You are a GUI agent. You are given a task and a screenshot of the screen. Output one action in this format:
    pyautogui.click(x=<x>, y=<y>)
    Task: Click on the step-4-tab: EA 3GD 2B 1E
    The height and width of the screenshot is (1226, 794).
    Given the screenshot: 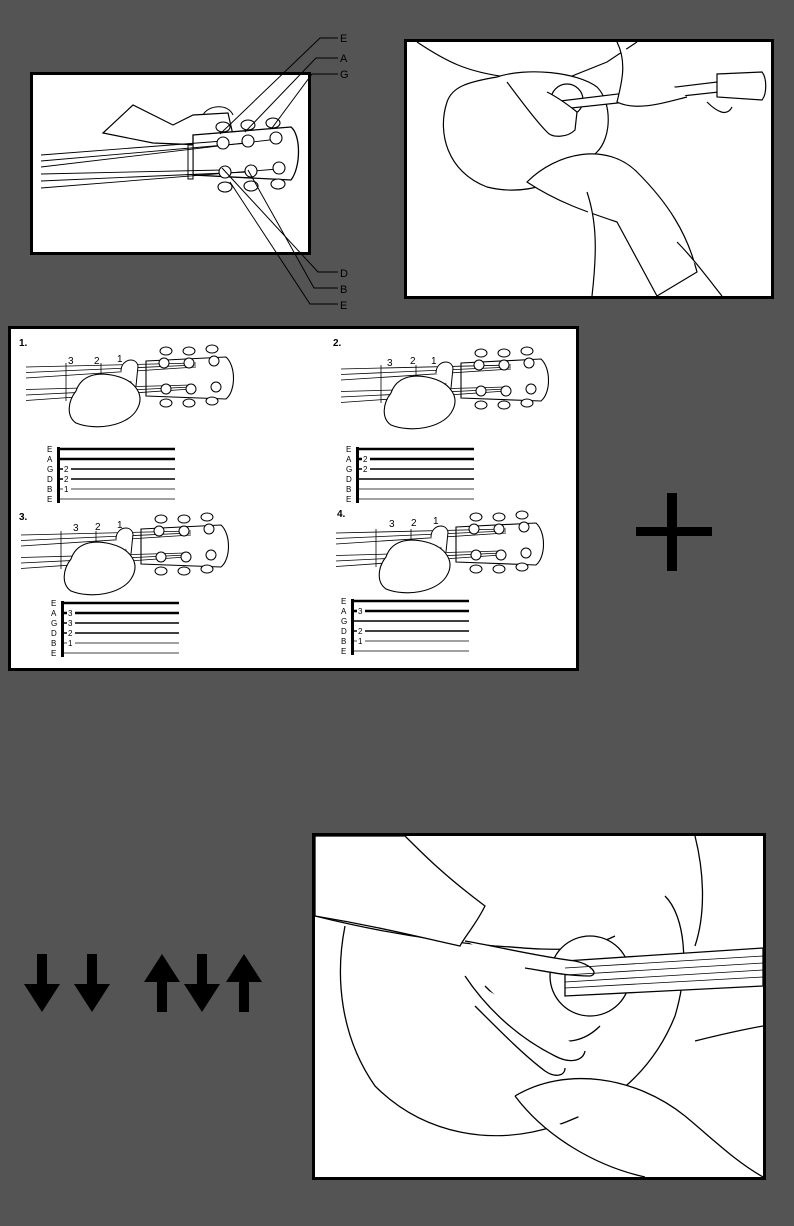 What is the action you would take?
    pyautogui.click(x=405, y=626)
    